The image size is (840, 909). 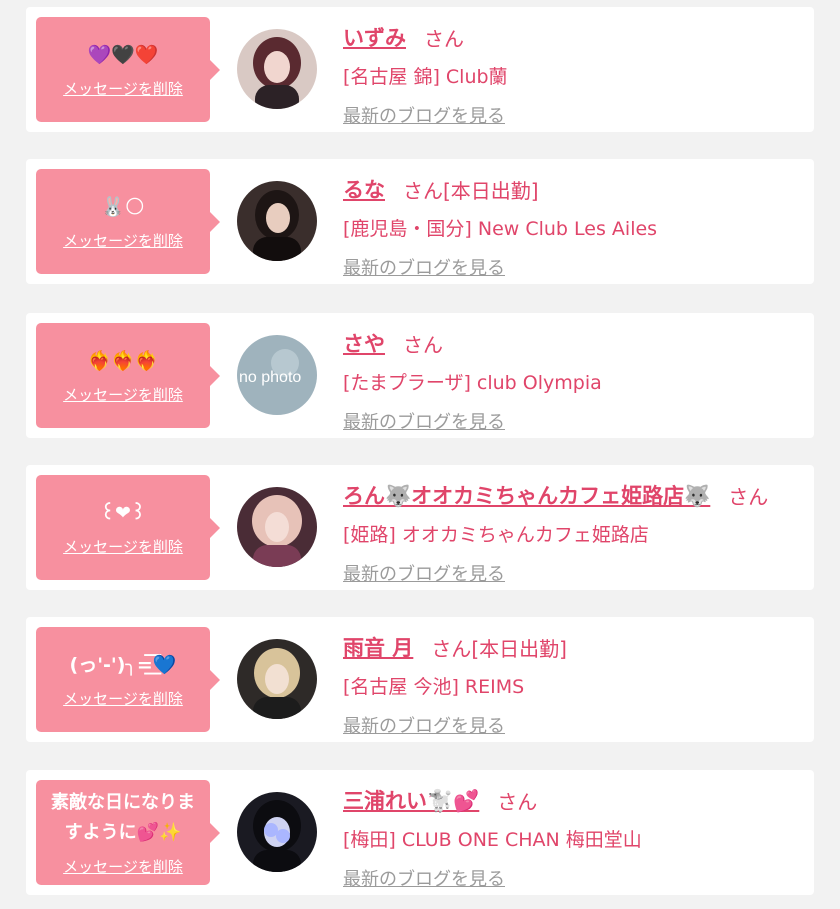 What do you see at coordinates (364, 343) in the screenshot?
I see `cast-name-link: さや` at bounding box center [364, 343].